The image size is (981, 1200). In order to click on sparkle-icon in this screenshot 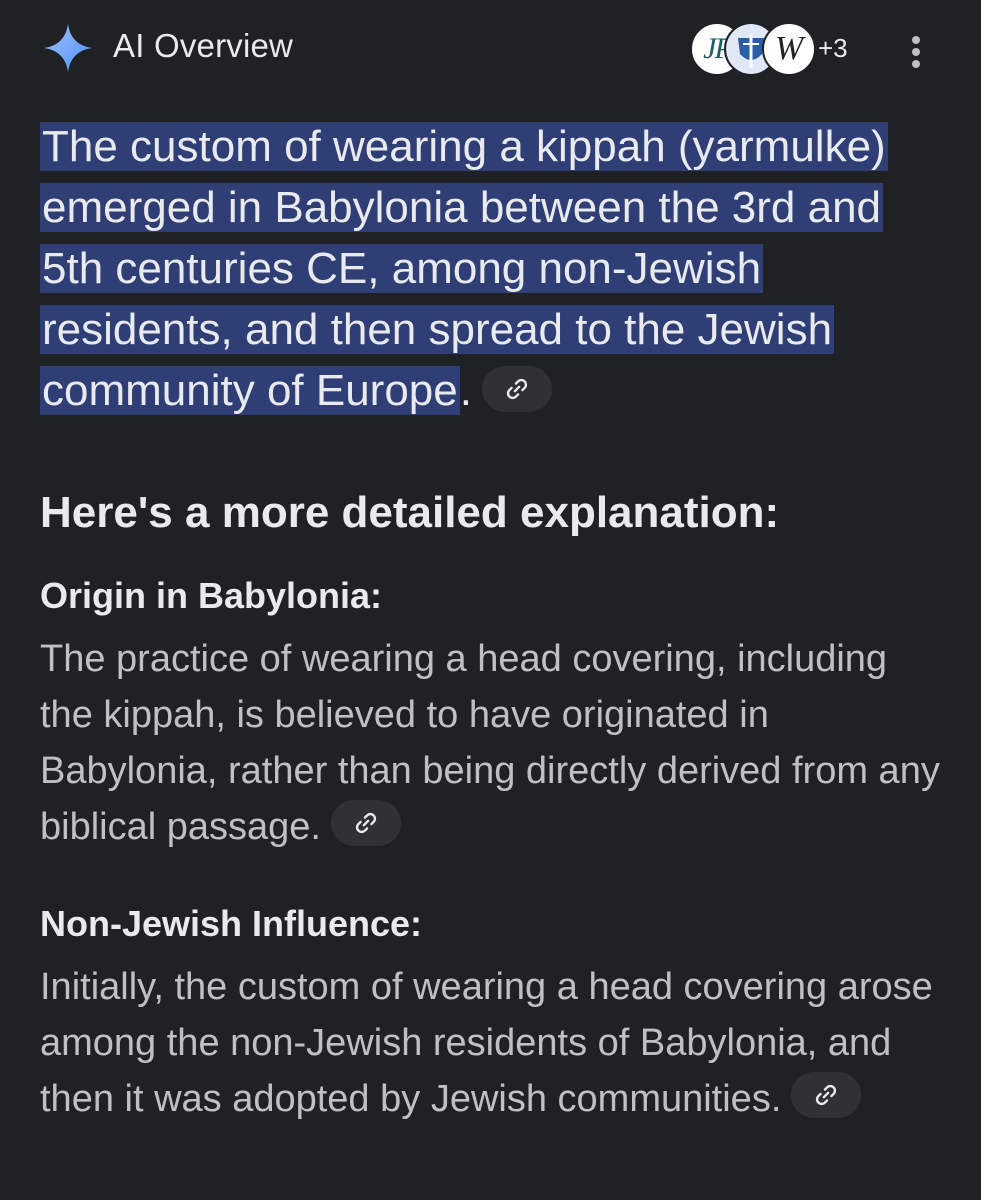, I will do `click(68, 48)`.